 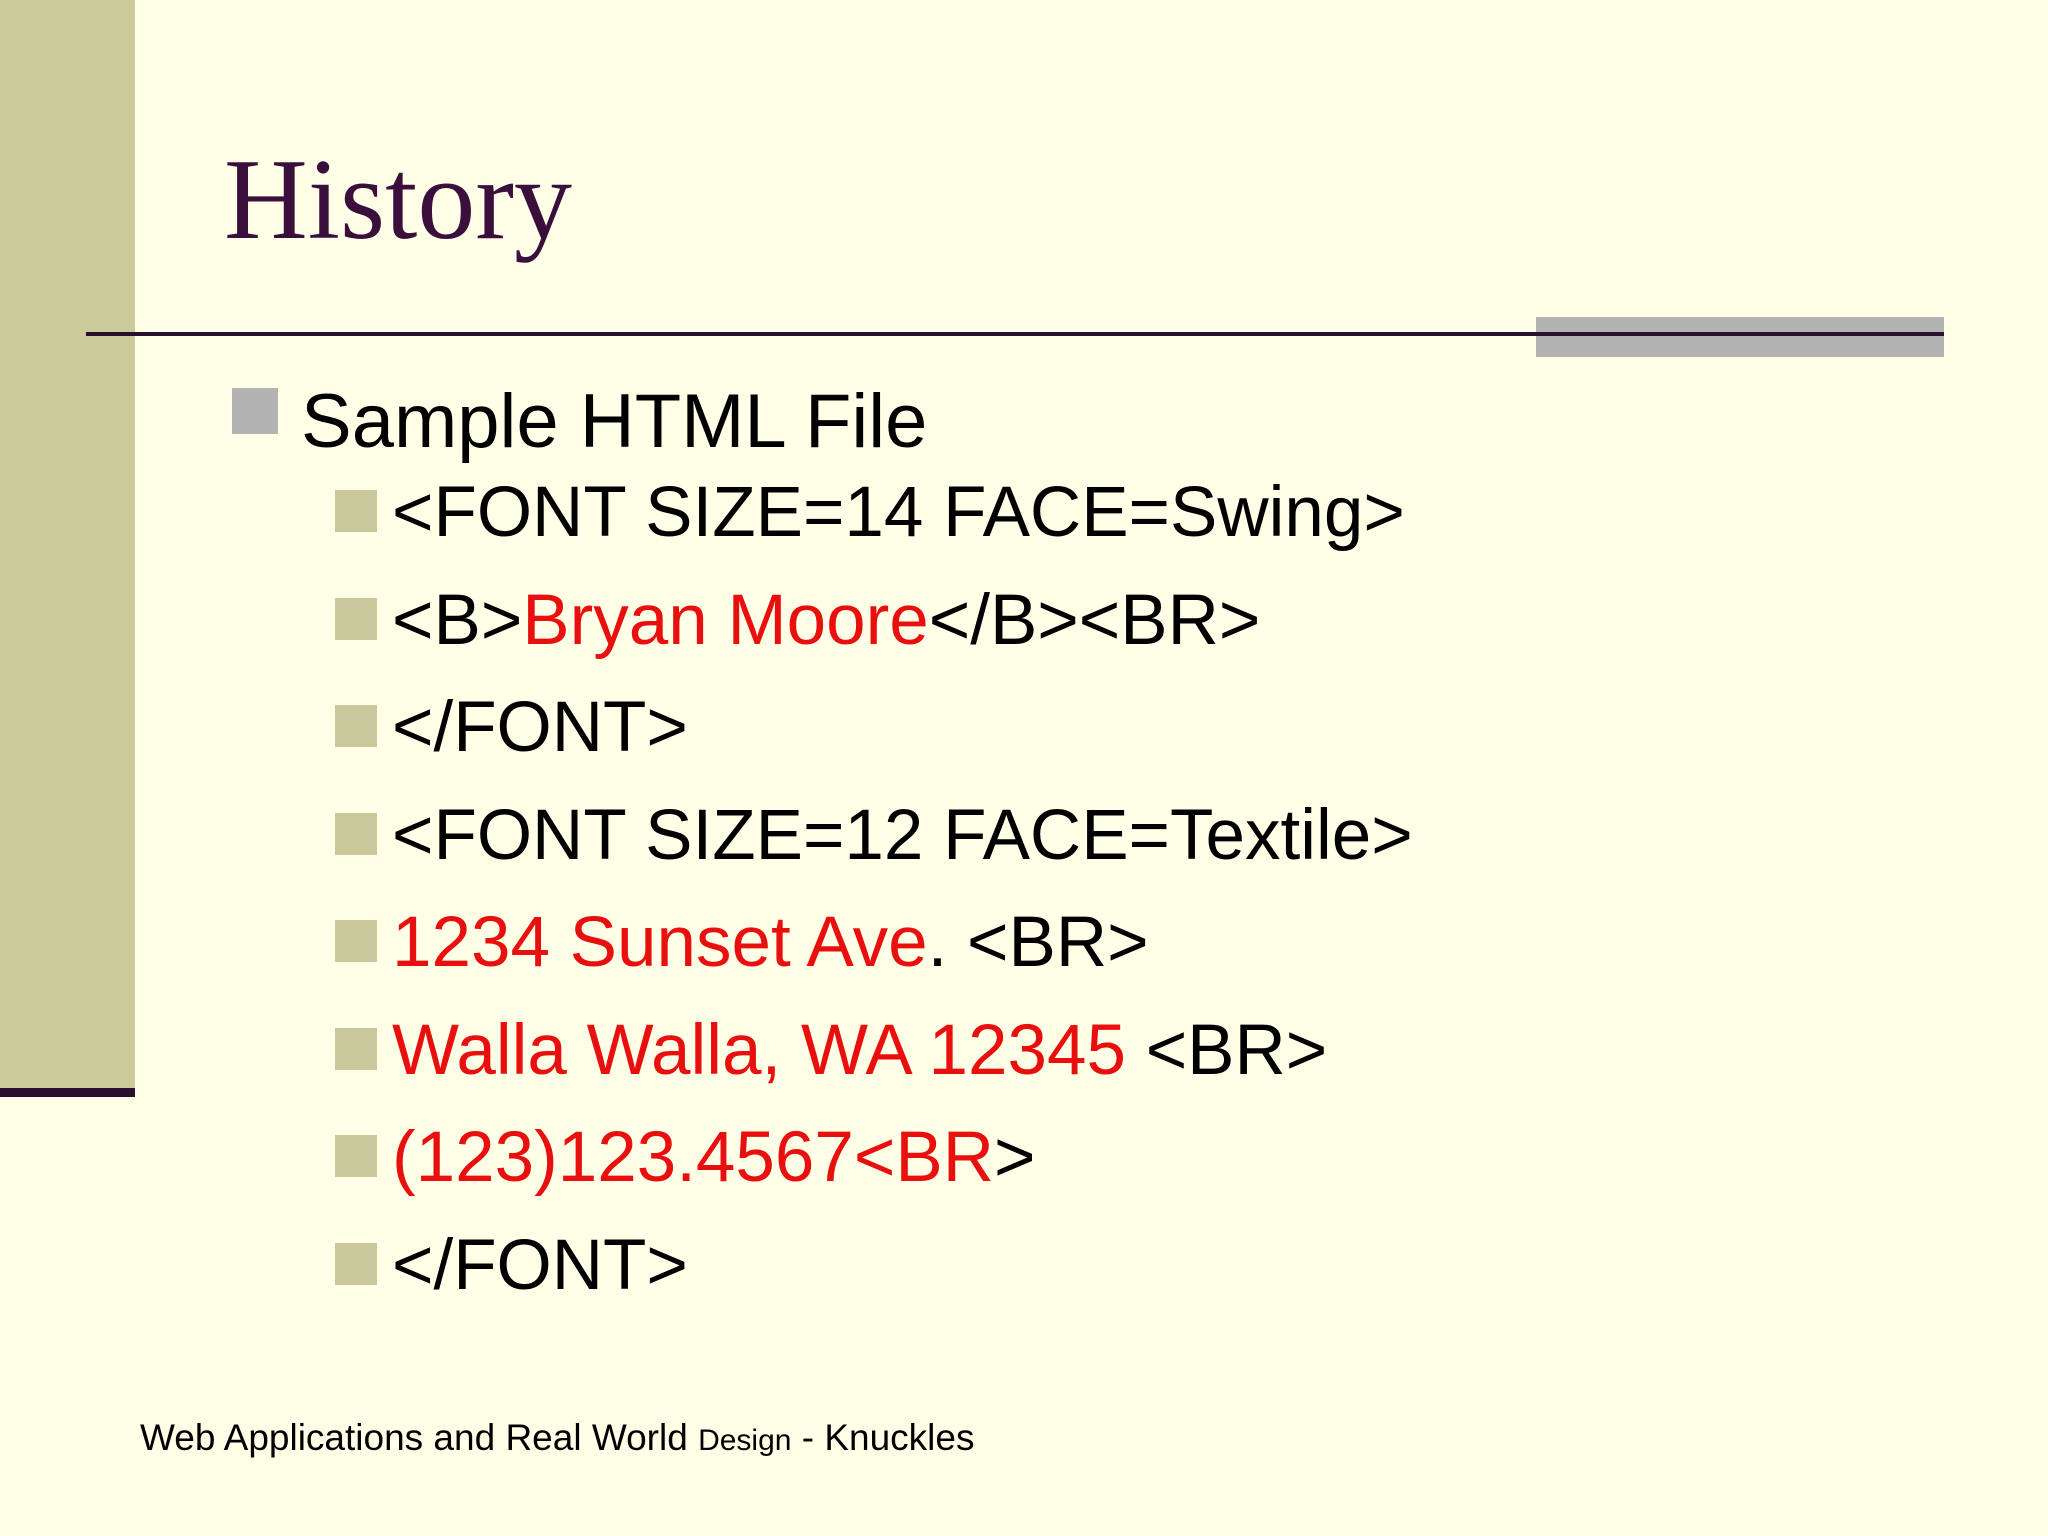 I want to click on code-fragment: <FONT SIZE=12 FACE=Textile>, so click(x=902, y=835).